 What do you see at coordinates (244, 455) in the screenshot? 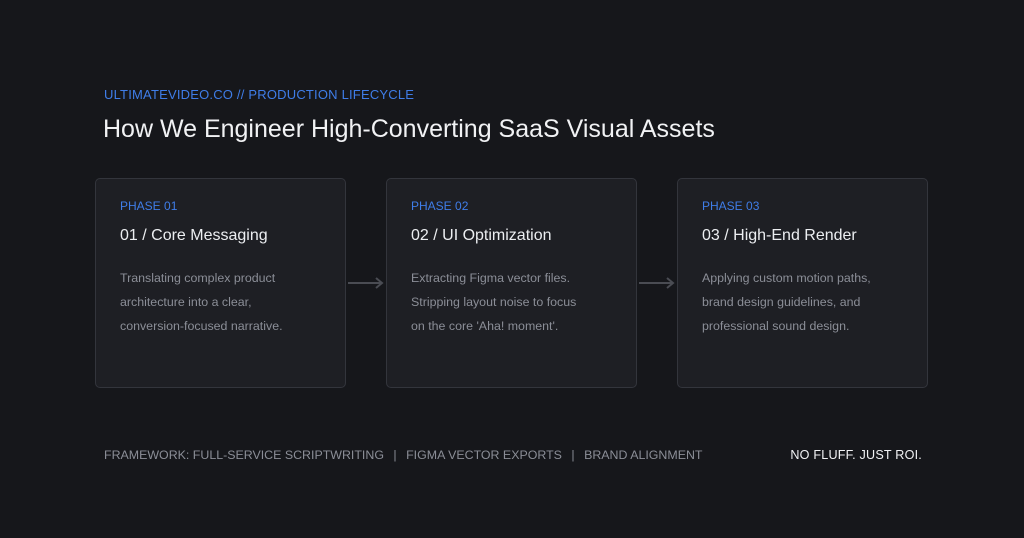
I see `framework-item: FRAMEWORK: FULL-SERVICE SCRIPTWRITING` at bounding box center [244, 455].